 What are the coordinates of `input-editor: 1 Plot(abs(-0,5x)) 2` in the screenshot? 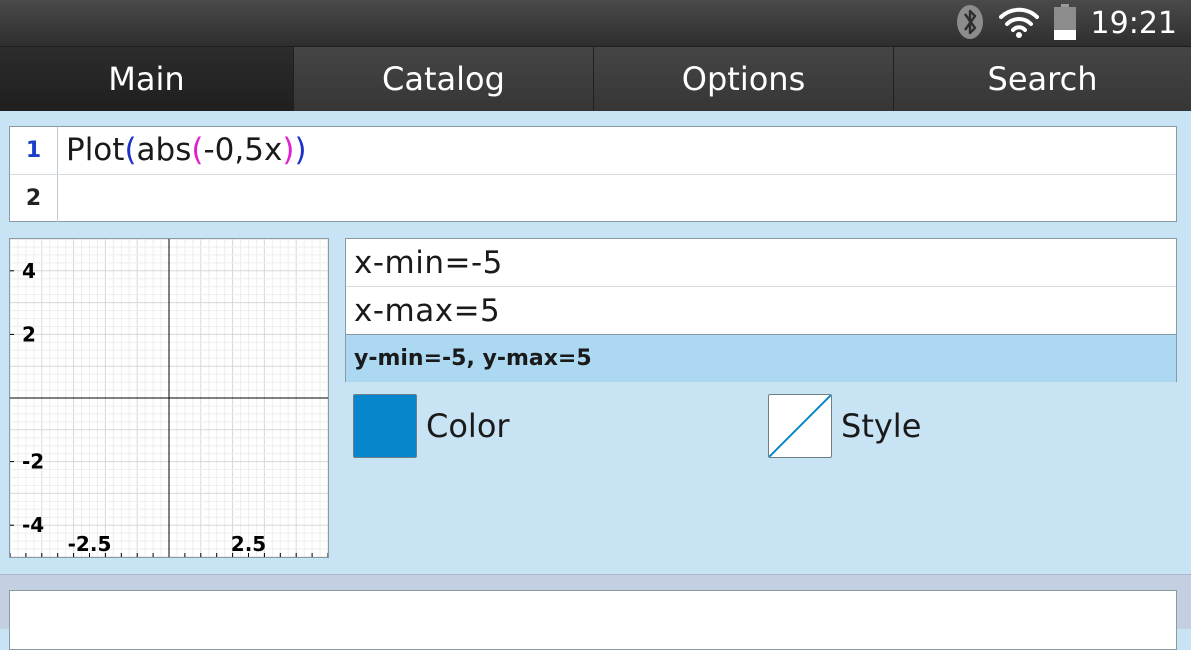 It's located at (593, 174).